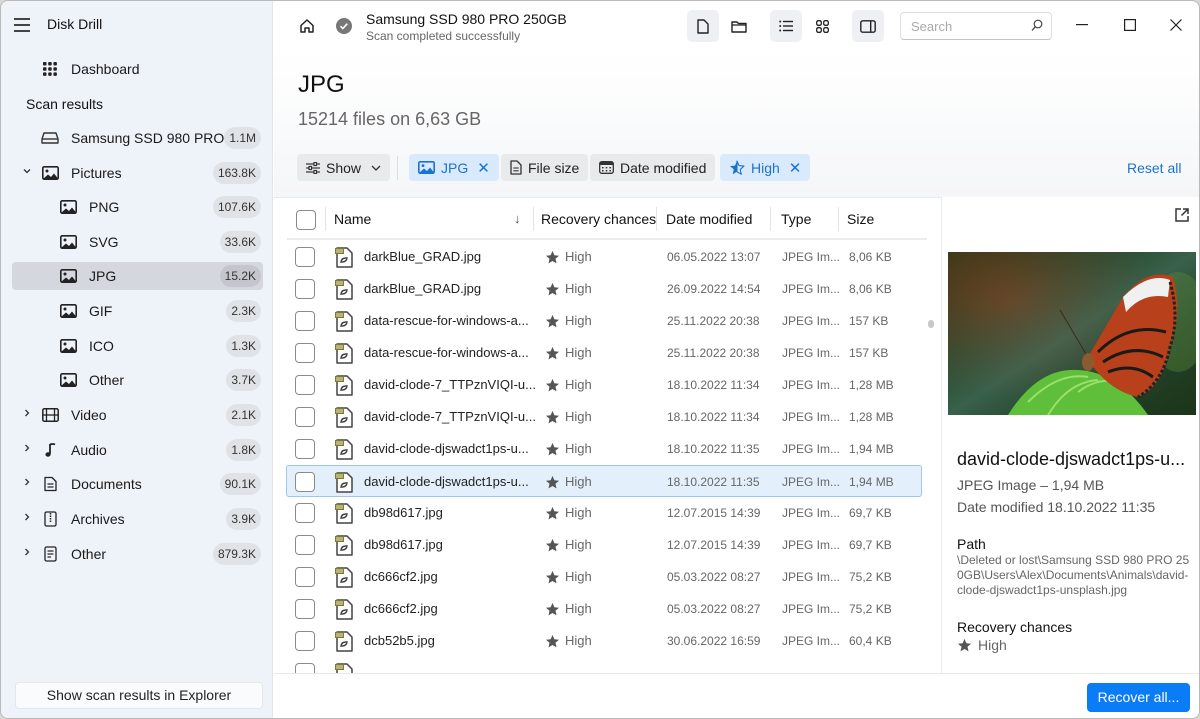  Describe the element at coordinates (137, 450) in the screenshot. I see `sidebar-item-audio: Audio 1.8K` at that location.